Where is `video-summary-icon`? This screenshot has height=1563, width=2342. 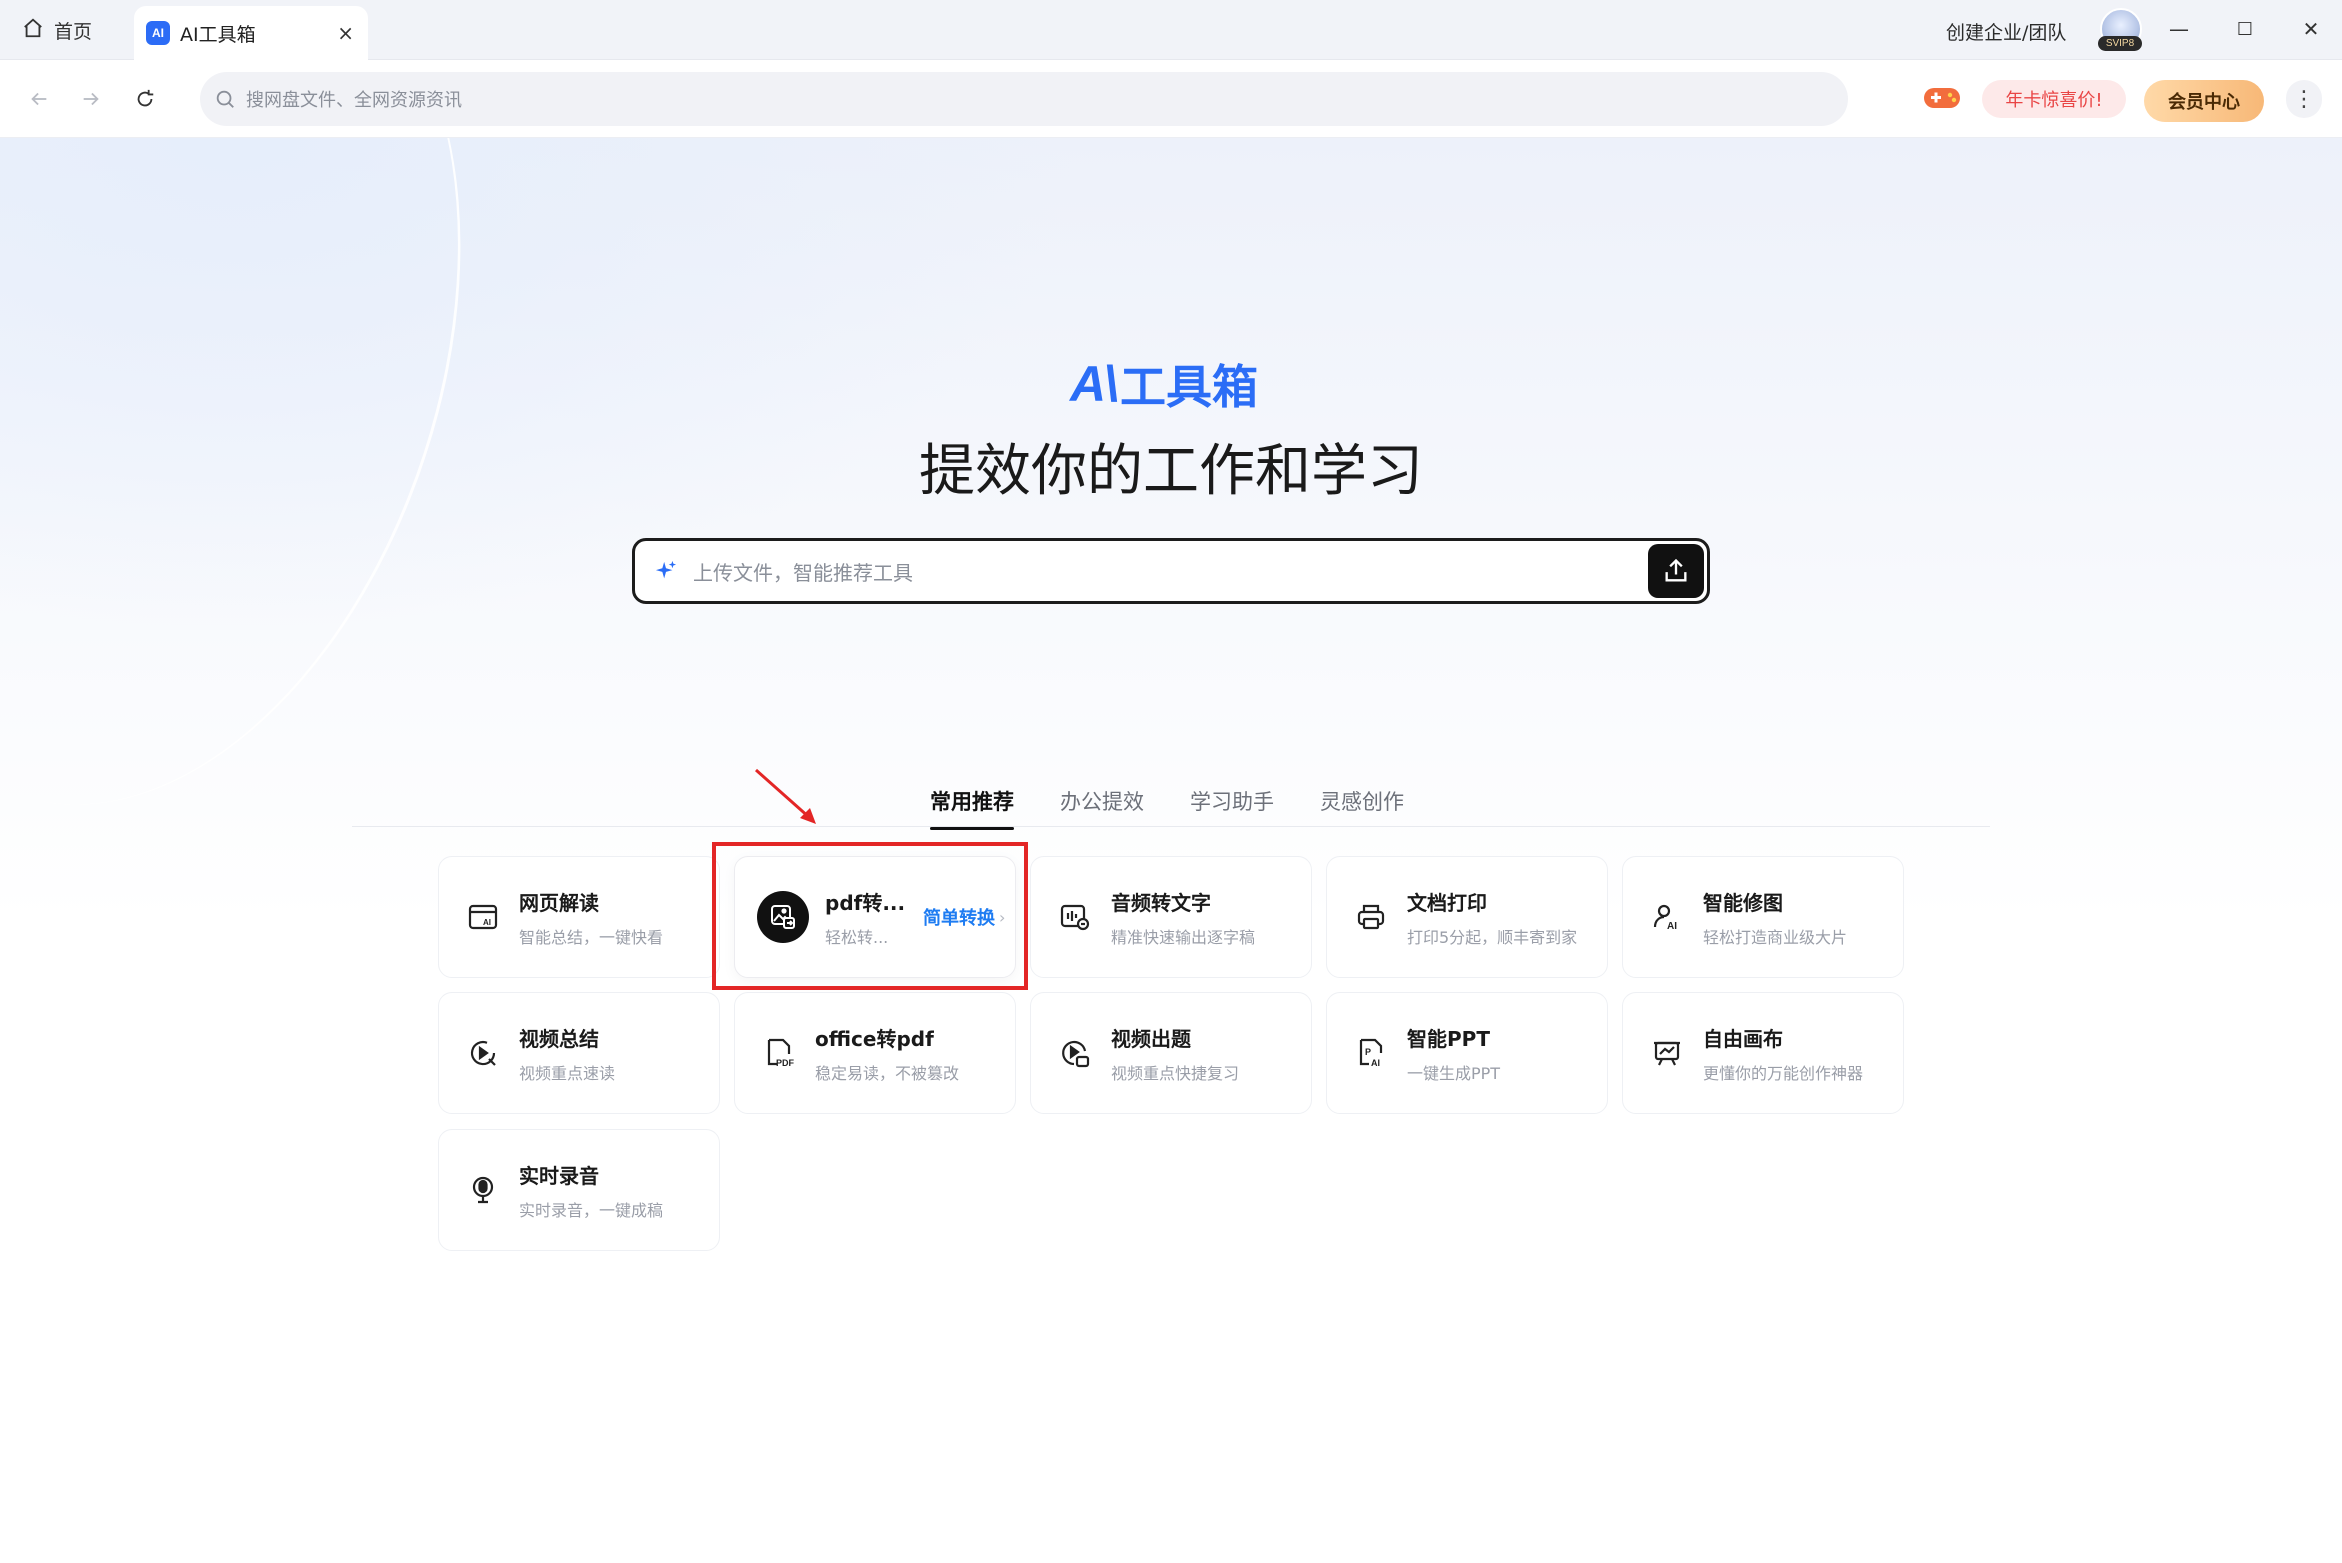
video-summary-icon is located at coordinates (483, 1053).